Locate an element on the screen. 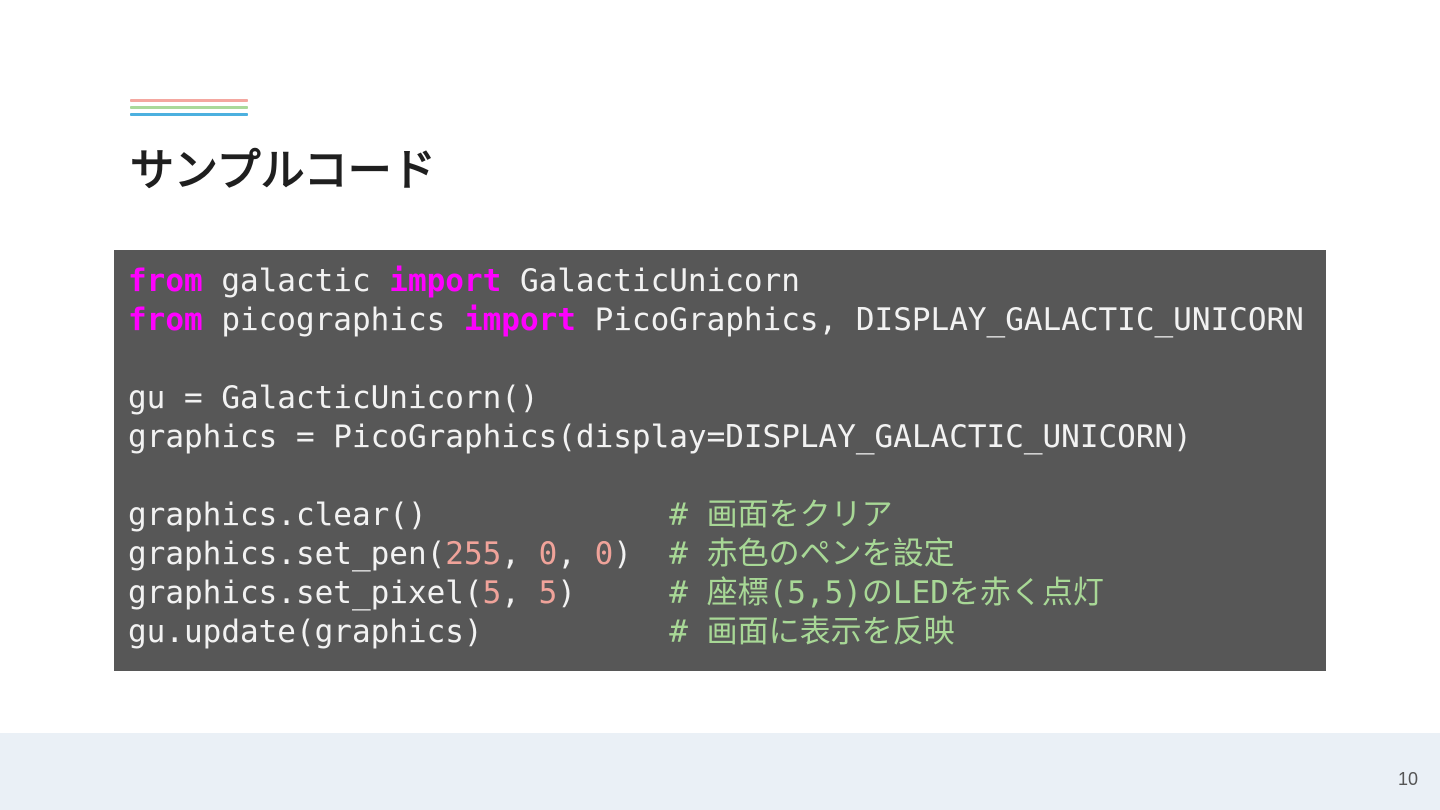 The height and width of the screenshot is (810, 1440). code-line: gu.update(graphics) # 画面に表示を反映 is located at coordinates (727, 632).